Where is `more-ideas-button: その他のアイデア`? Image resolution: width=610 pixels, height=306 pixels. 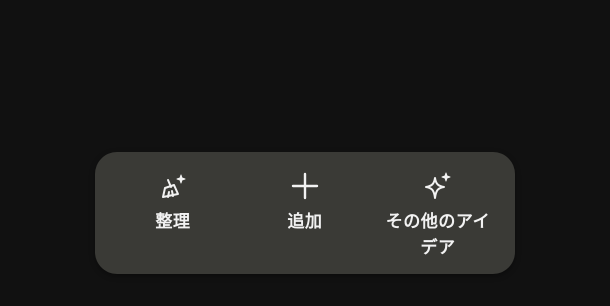
more-ideas-button: その他のアイデア is located at coordinates (438, 213).